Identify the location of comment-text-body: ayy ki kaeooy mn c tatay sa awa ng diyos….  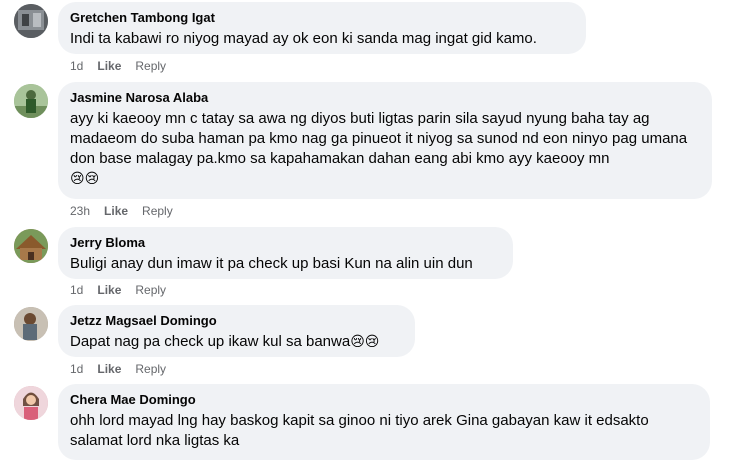
(379, 138).